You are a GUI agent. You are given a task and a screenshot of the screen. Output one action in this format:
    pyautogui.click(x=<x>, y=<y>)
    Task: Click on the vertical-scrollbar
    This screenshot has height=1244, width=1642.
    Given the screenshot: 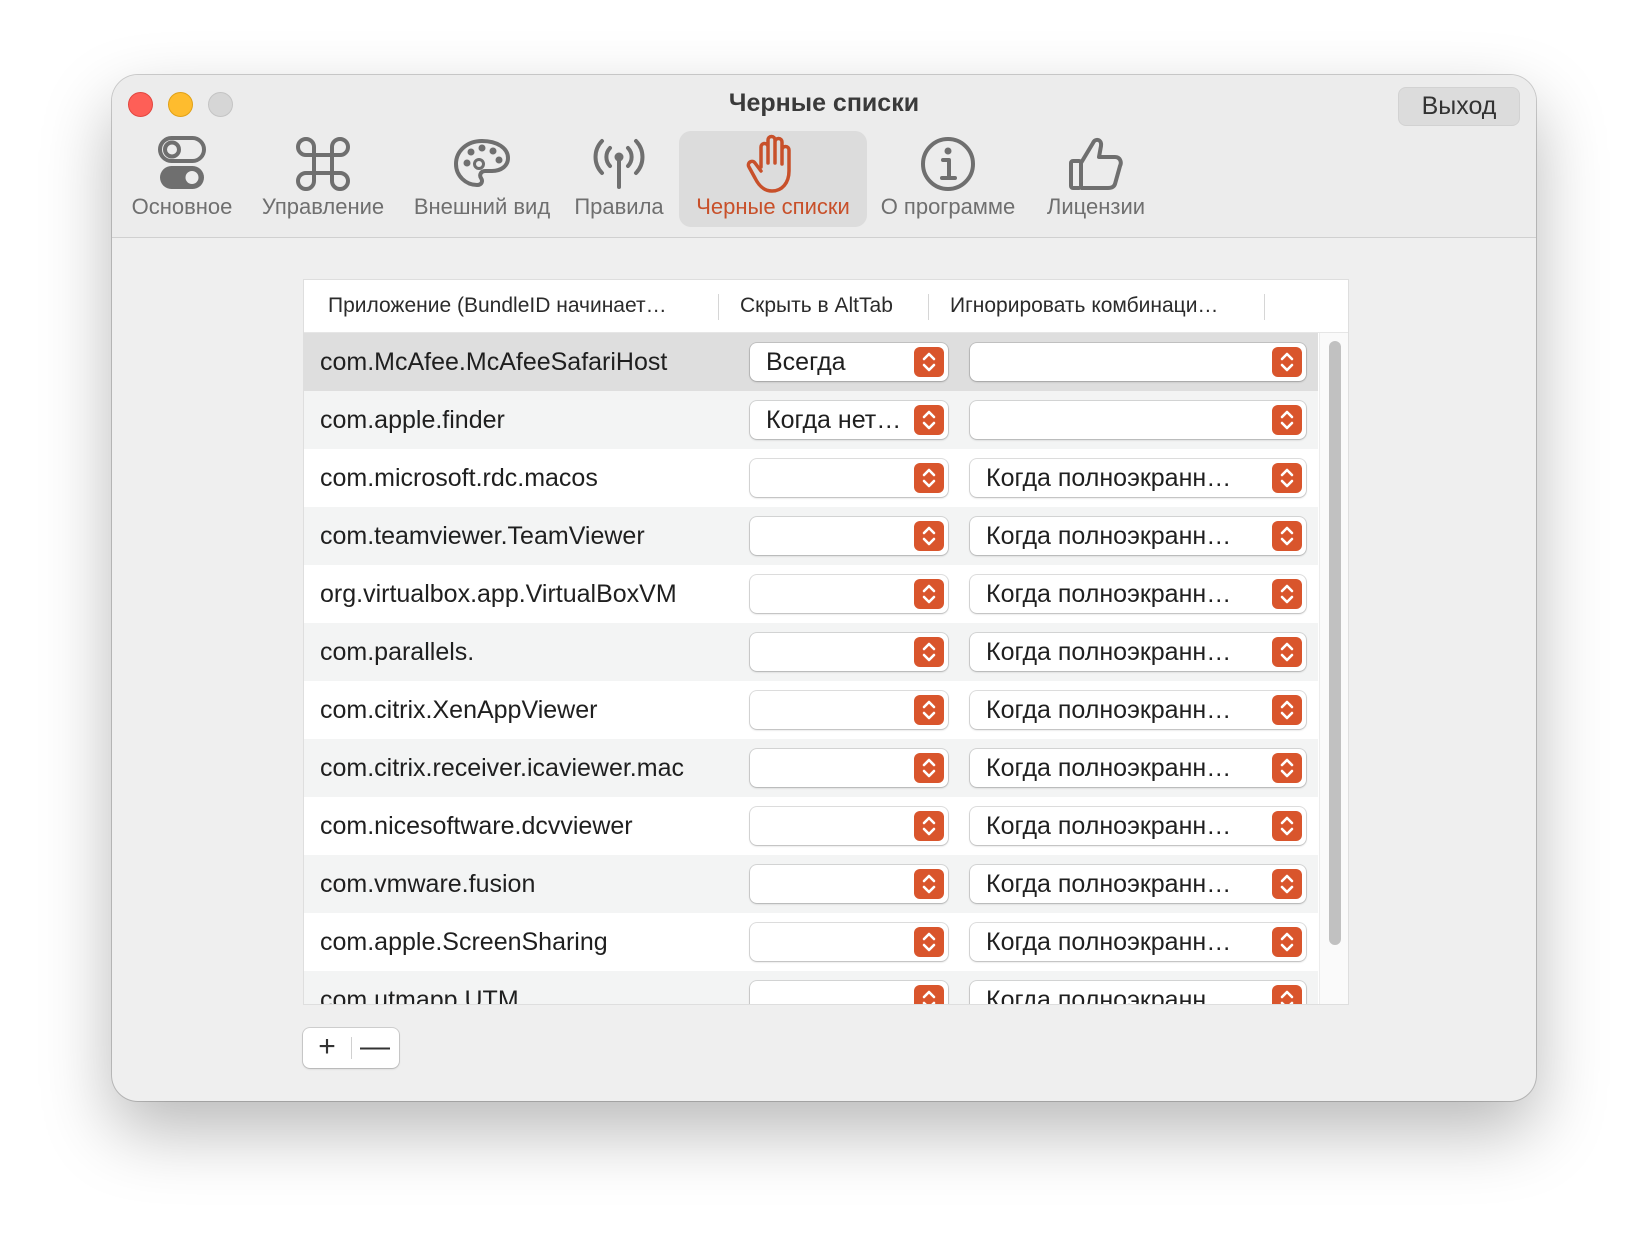 What is the action you would take?
    pyautogui.click(x=1333, y=668)
    